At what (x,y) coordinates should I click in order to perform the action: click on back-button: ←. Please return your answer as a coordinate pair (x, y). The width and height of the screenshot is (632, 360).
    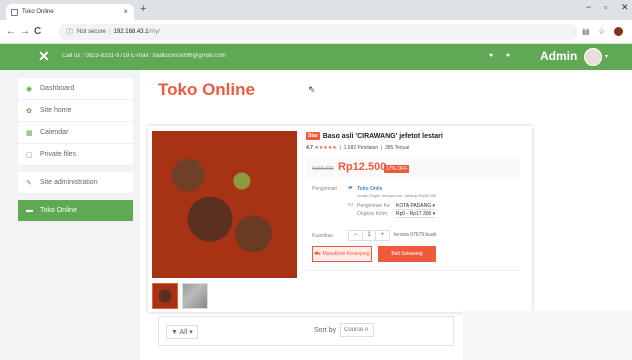
    Looking at the image, I should click on (11, 31).